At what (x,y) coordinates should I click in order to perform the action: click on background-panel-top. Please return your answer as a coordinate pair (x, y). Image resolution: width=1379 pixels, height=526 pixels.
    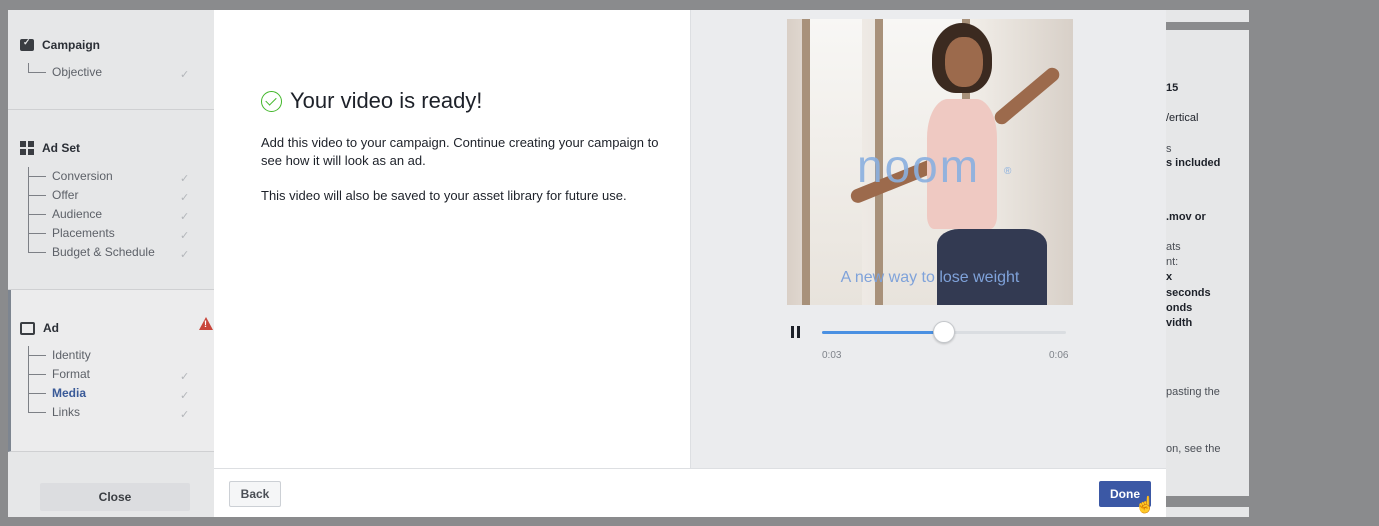
    Looking at the image, I should click on (1207, 16).